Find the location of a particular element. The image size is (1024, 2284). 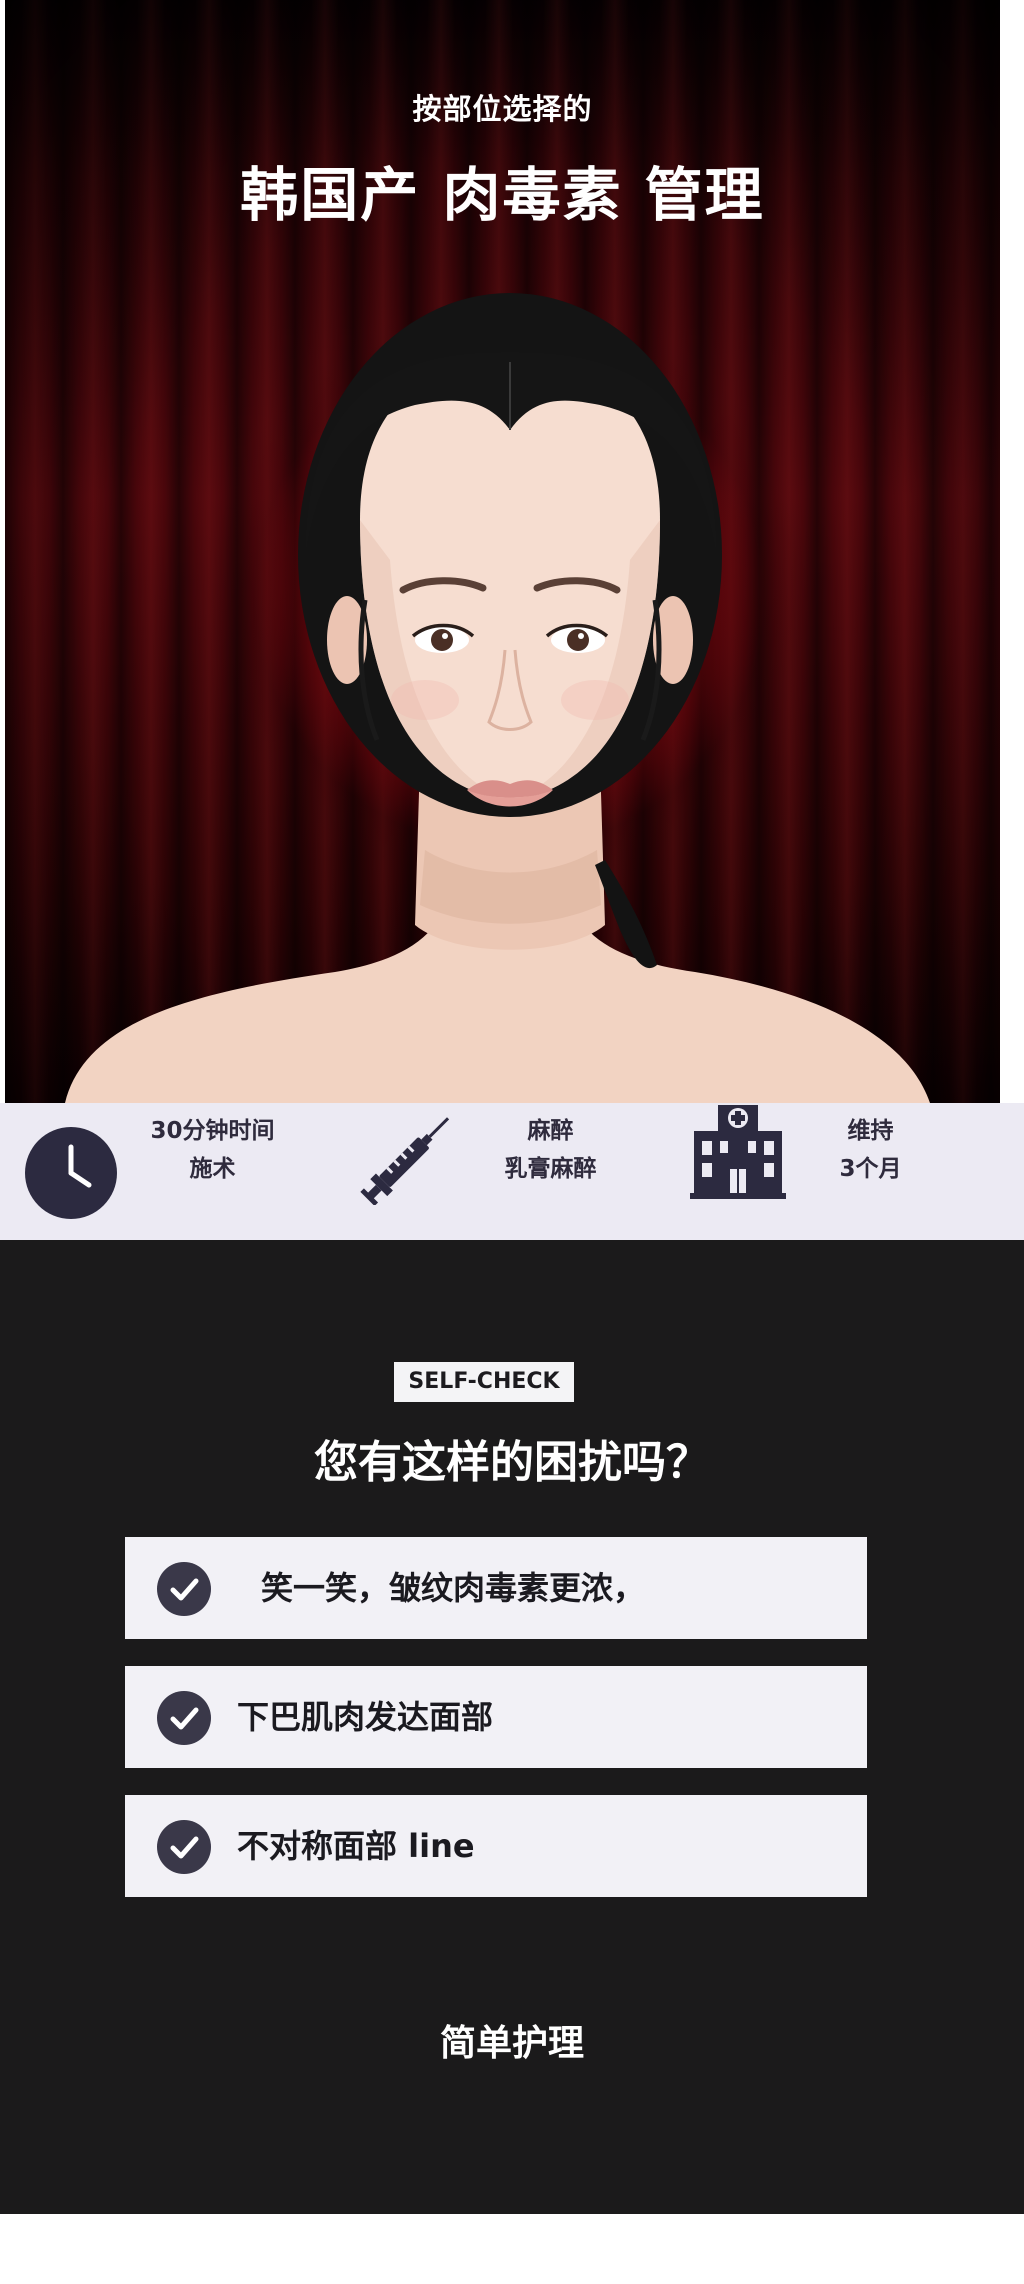

check-item: 下巴肌肉发达面部 is located at coordinates (496, 1717).